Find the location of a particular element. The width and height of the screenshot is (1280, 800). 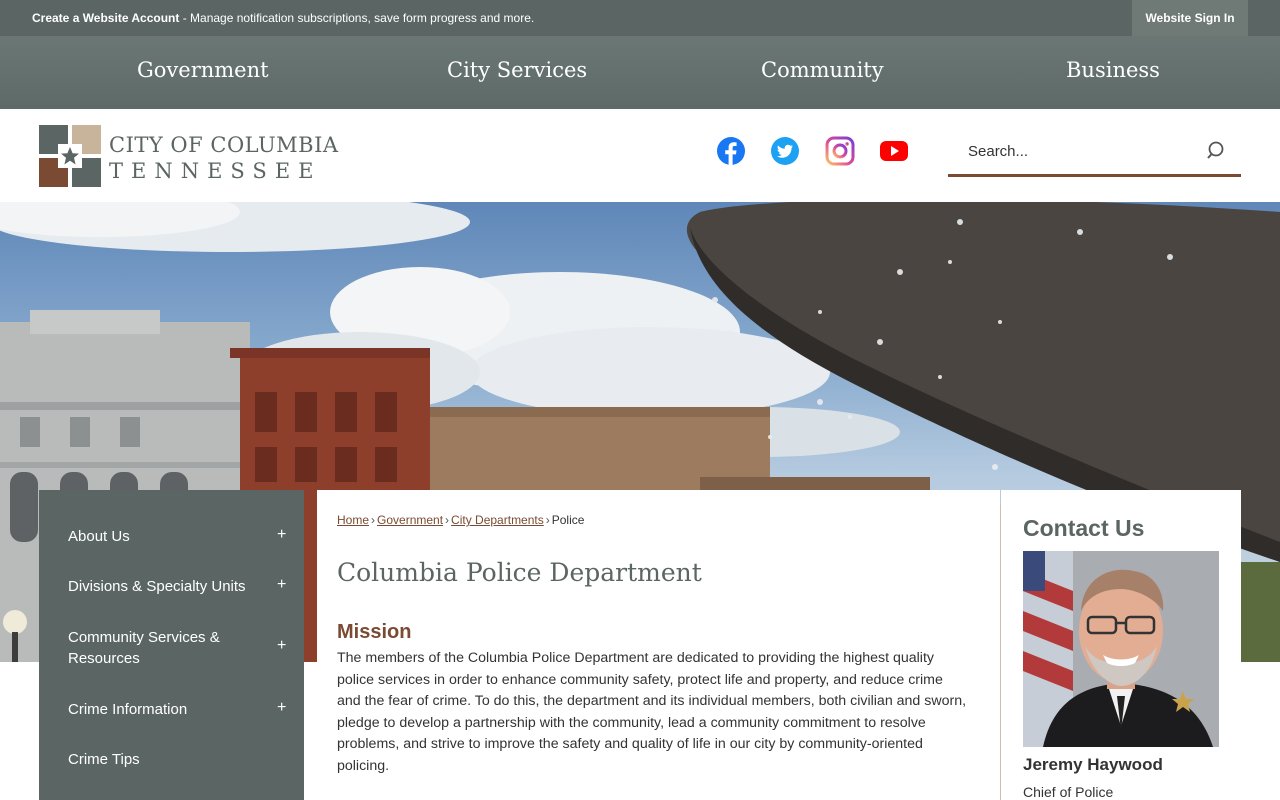

logo-mark-icon is located at coordinates (70, 156).